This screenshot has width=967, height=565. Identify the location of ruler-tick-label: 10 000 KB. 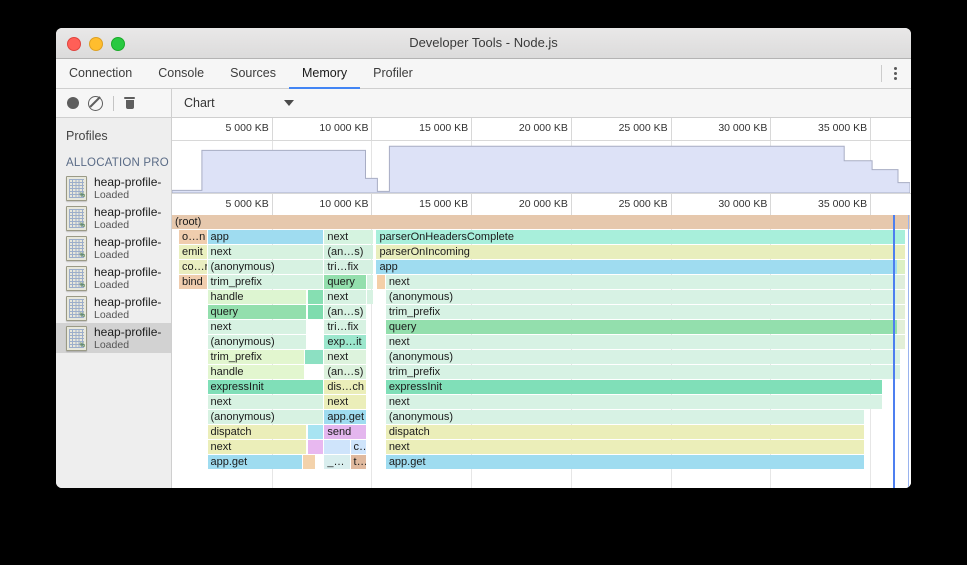
(344, 128).